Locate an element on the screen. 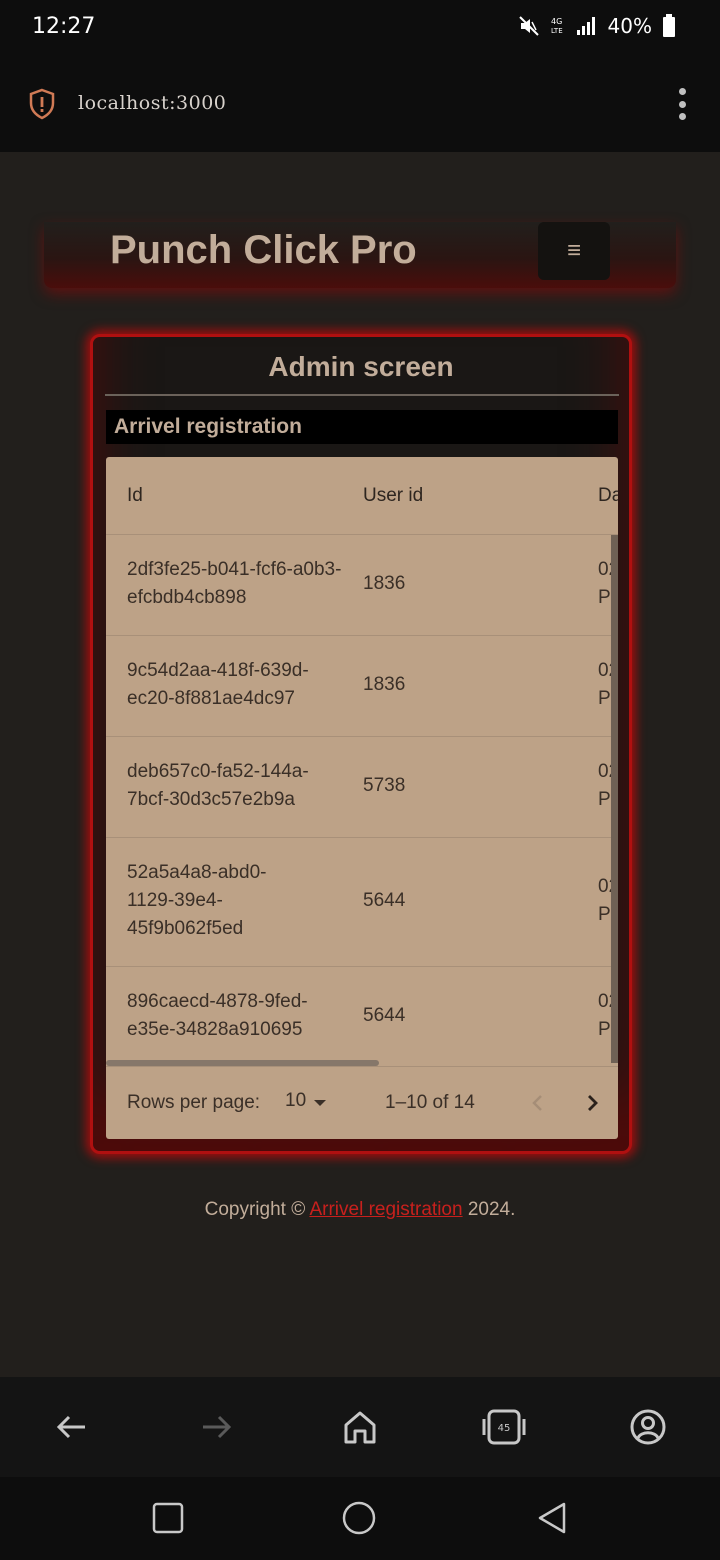  browser-address-bar: localhost:3000 is located at coordinates (360, 104).